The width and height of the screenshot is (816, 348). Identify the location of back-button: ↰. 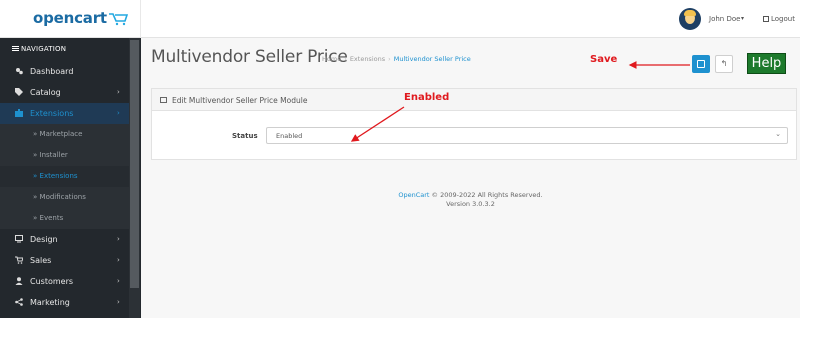
(724, 64).